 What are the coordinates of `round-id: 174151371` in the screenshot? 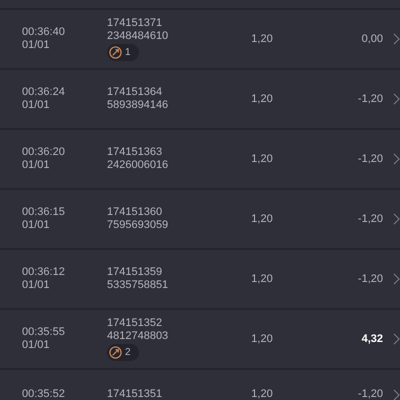 It's located at (134, 23).